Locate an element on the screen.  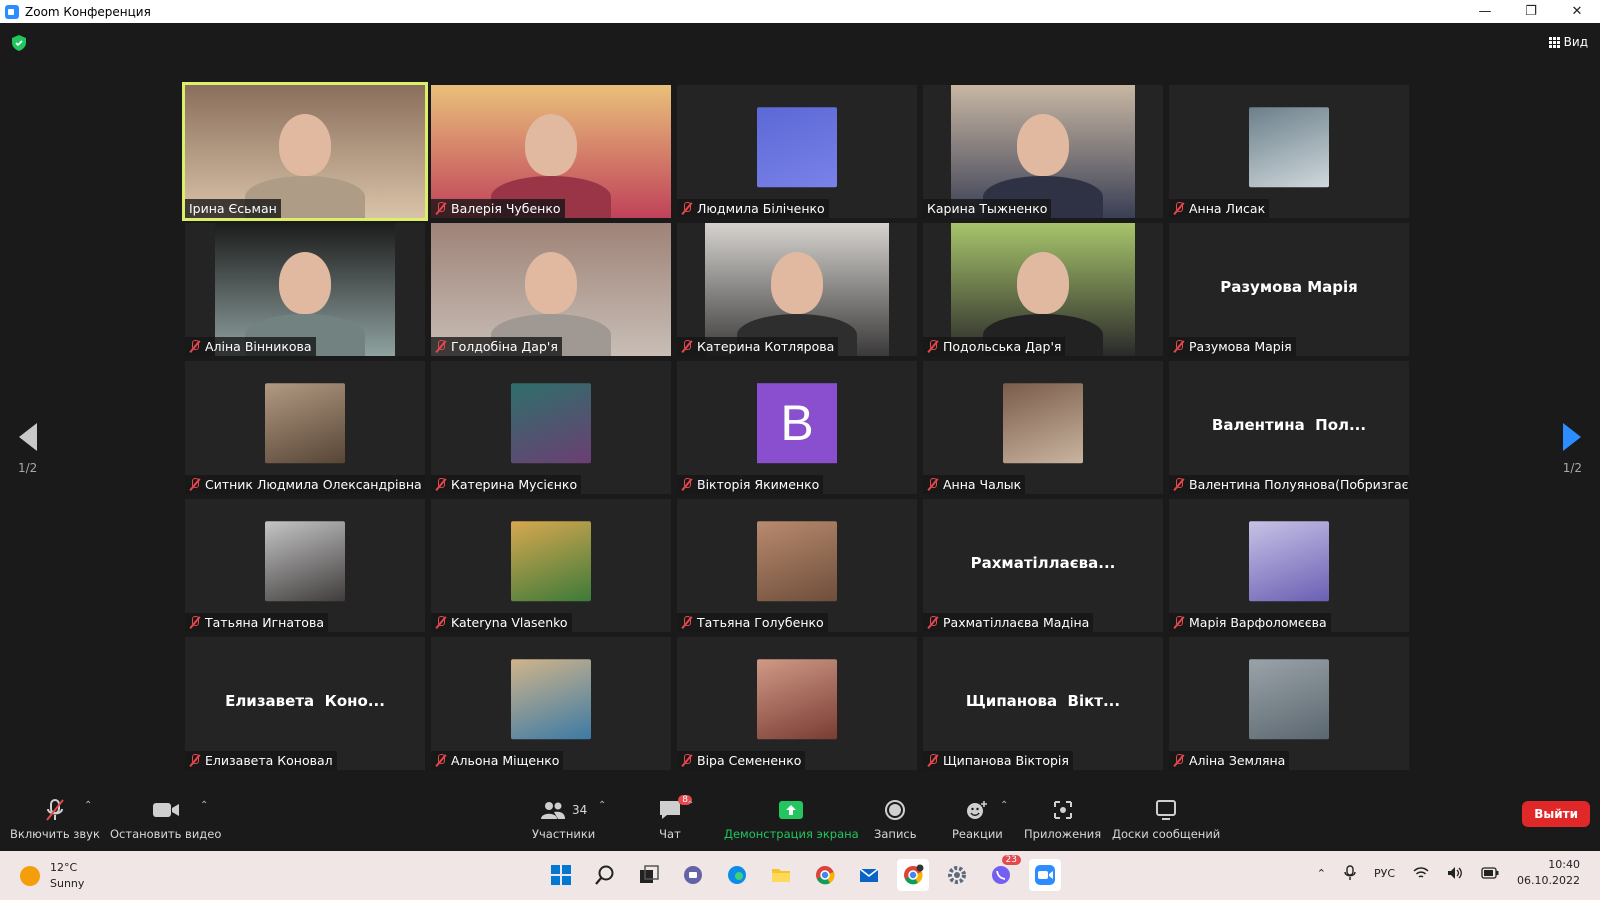
reactions-options-chevron-icon: ⌃ is located at coordinates (1004, 805).